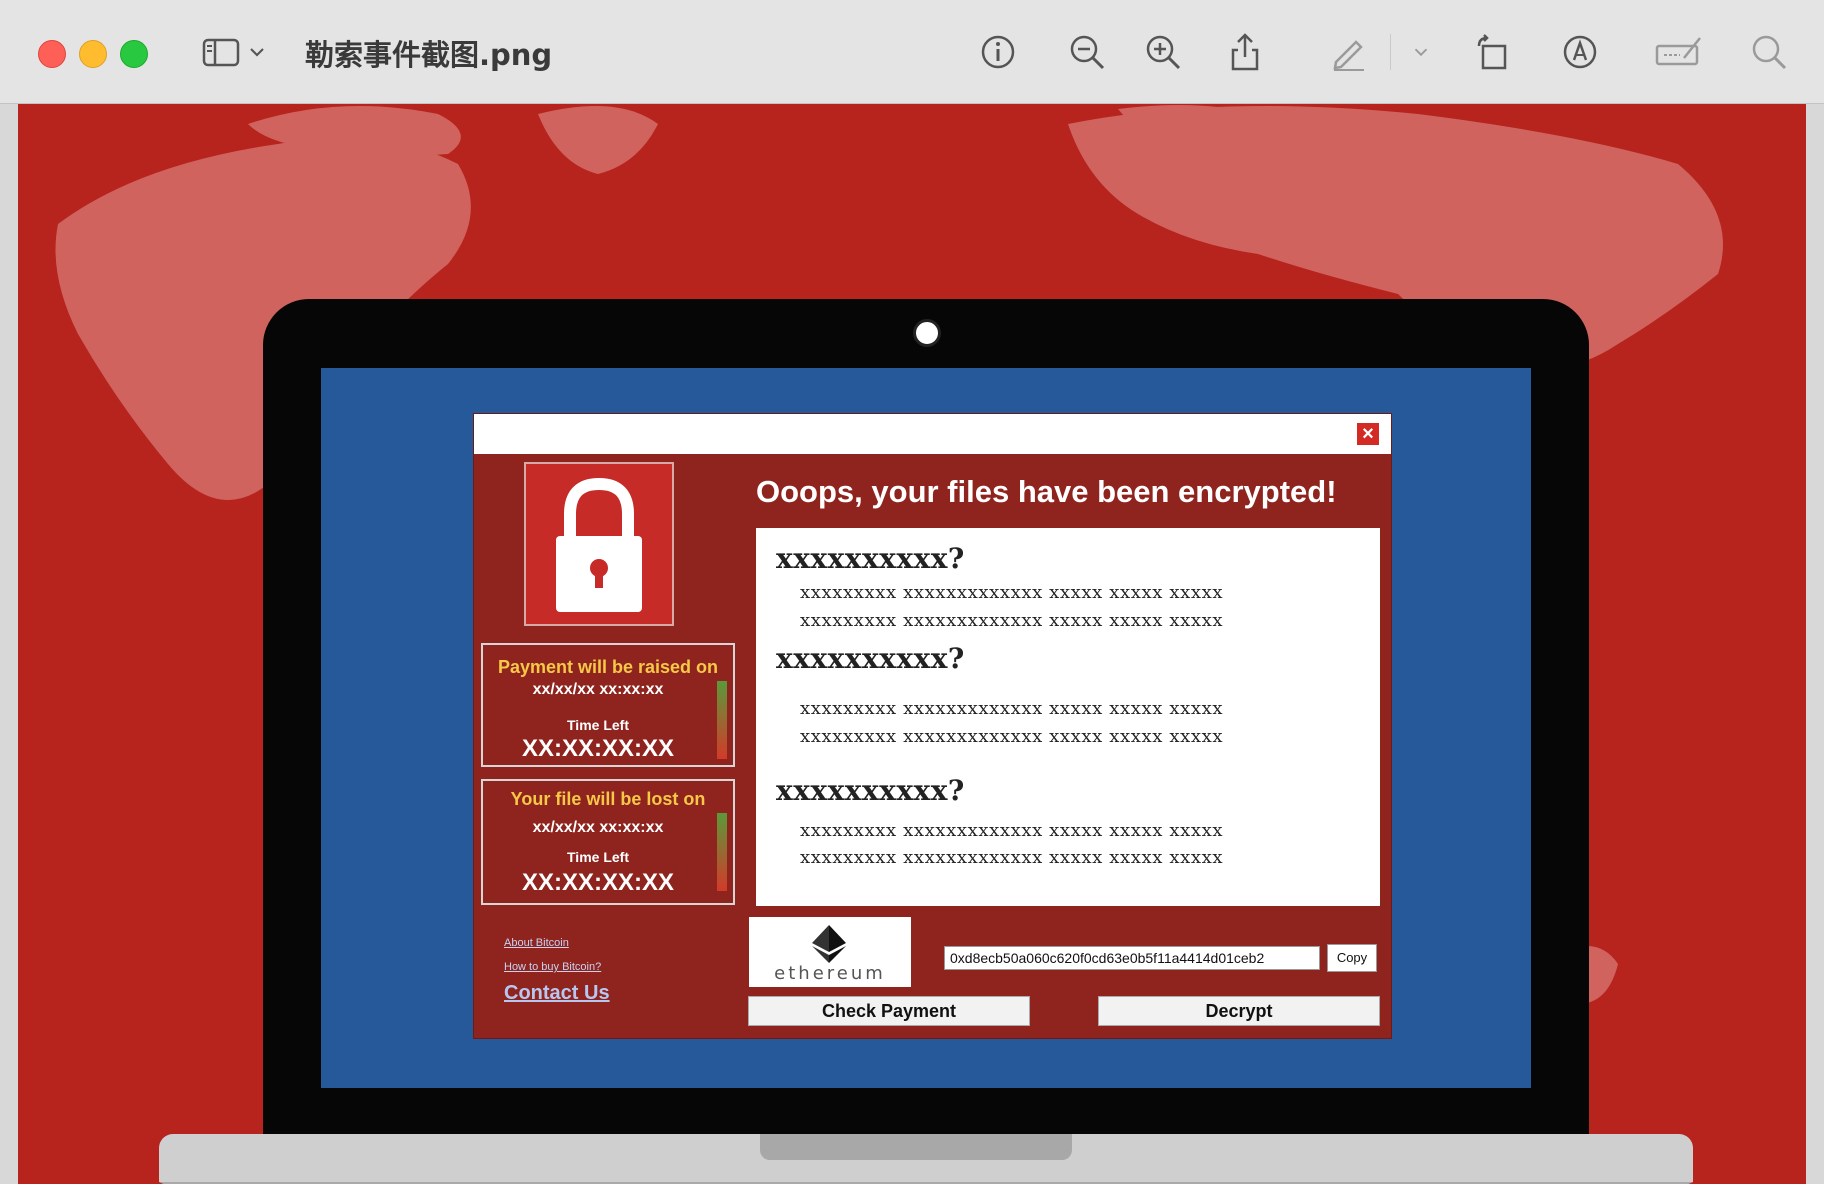  Describe the element at coordinates (1580, 52) in the screenshot. I see `markup-icon` at that location.